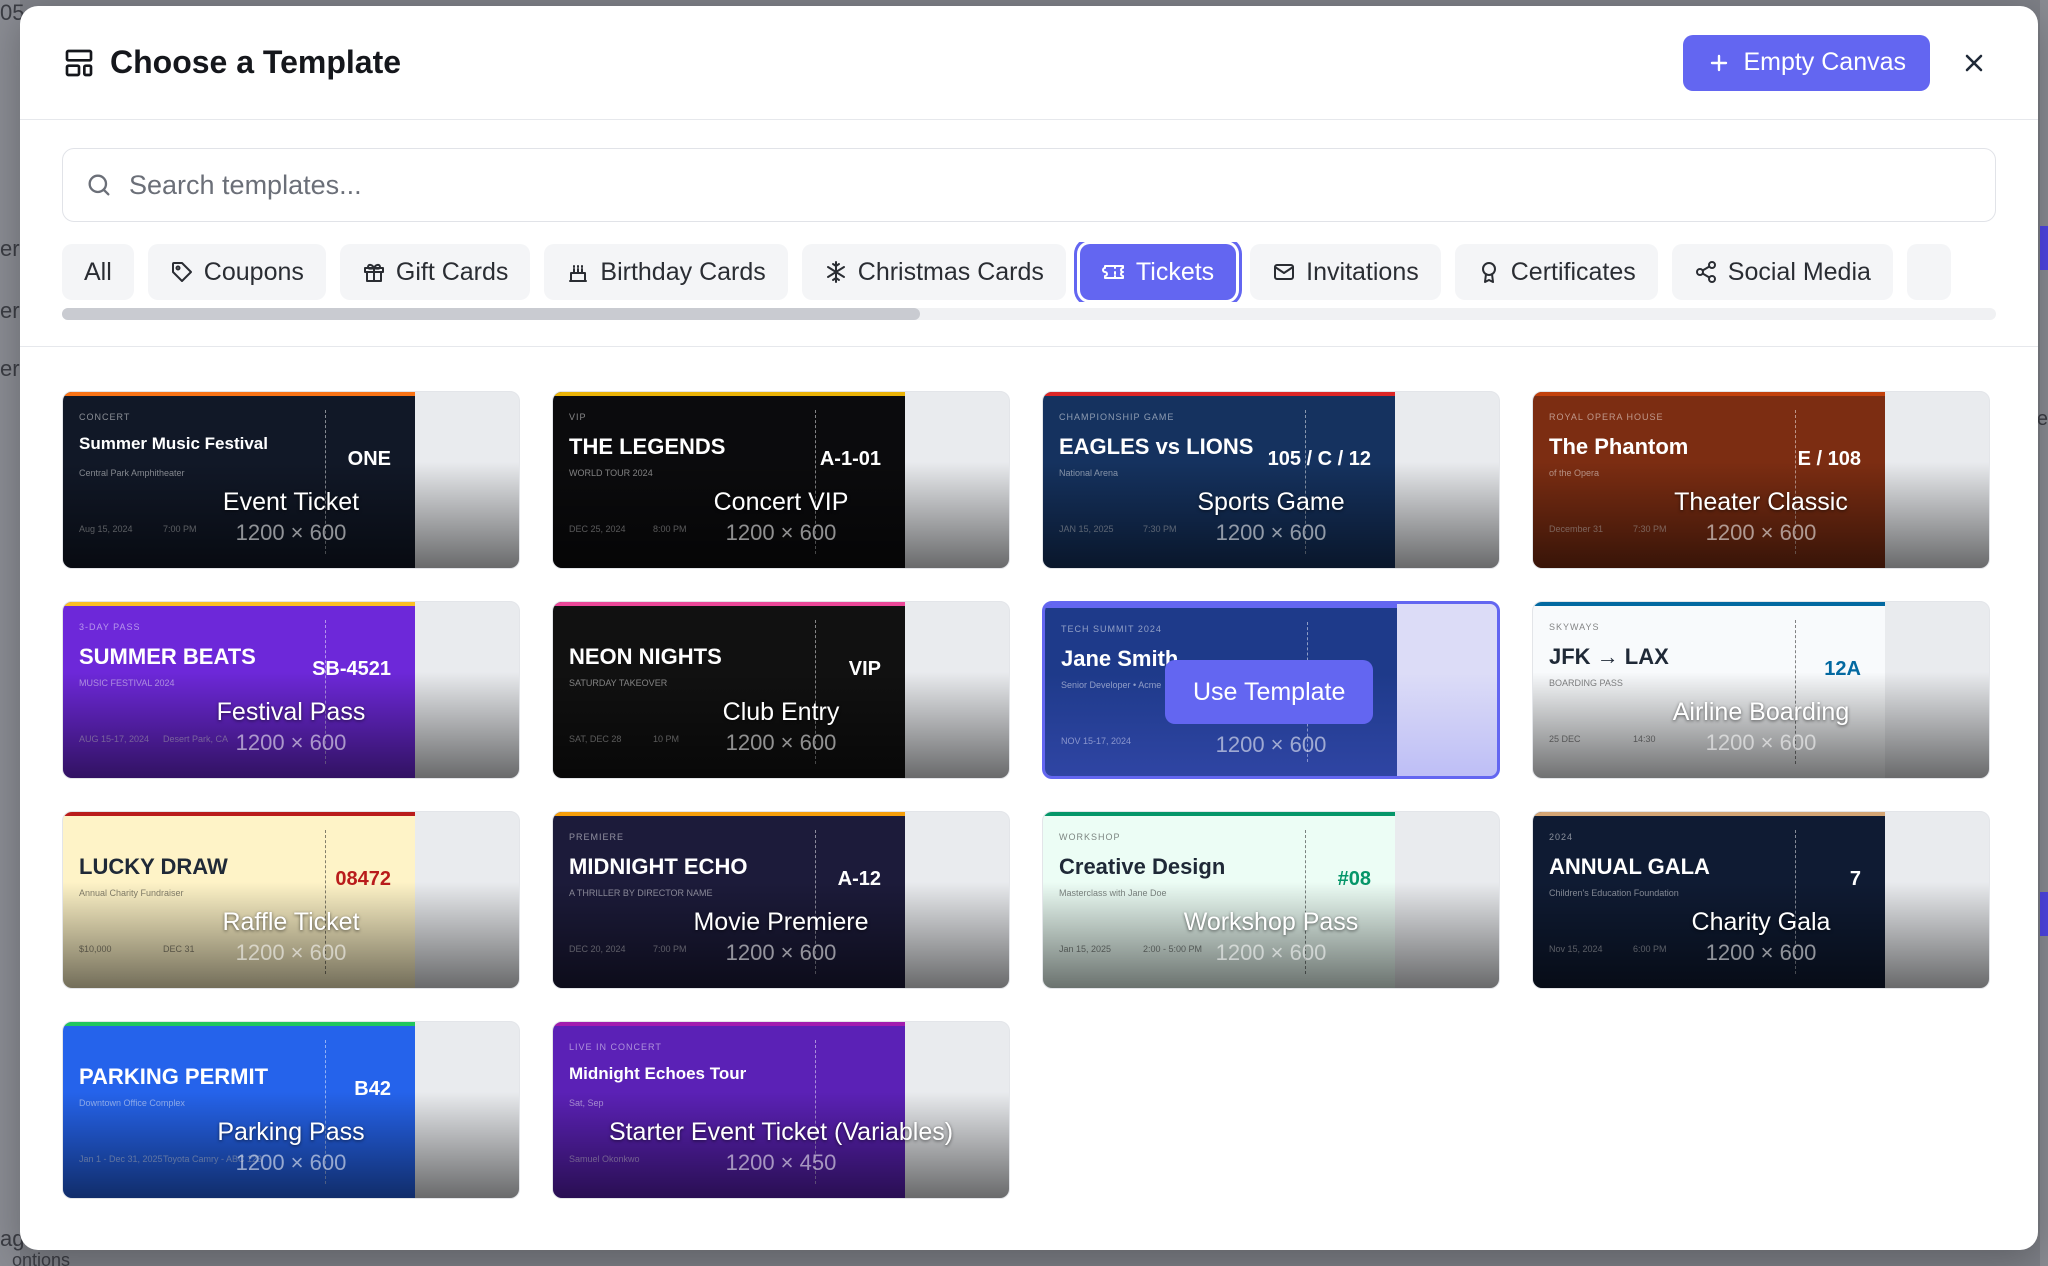 The height and width of the screenshot is (1266, 2048). I want to click on thumbnail-text: CHAMPIONSHIP GAME, so click(1117, 417).